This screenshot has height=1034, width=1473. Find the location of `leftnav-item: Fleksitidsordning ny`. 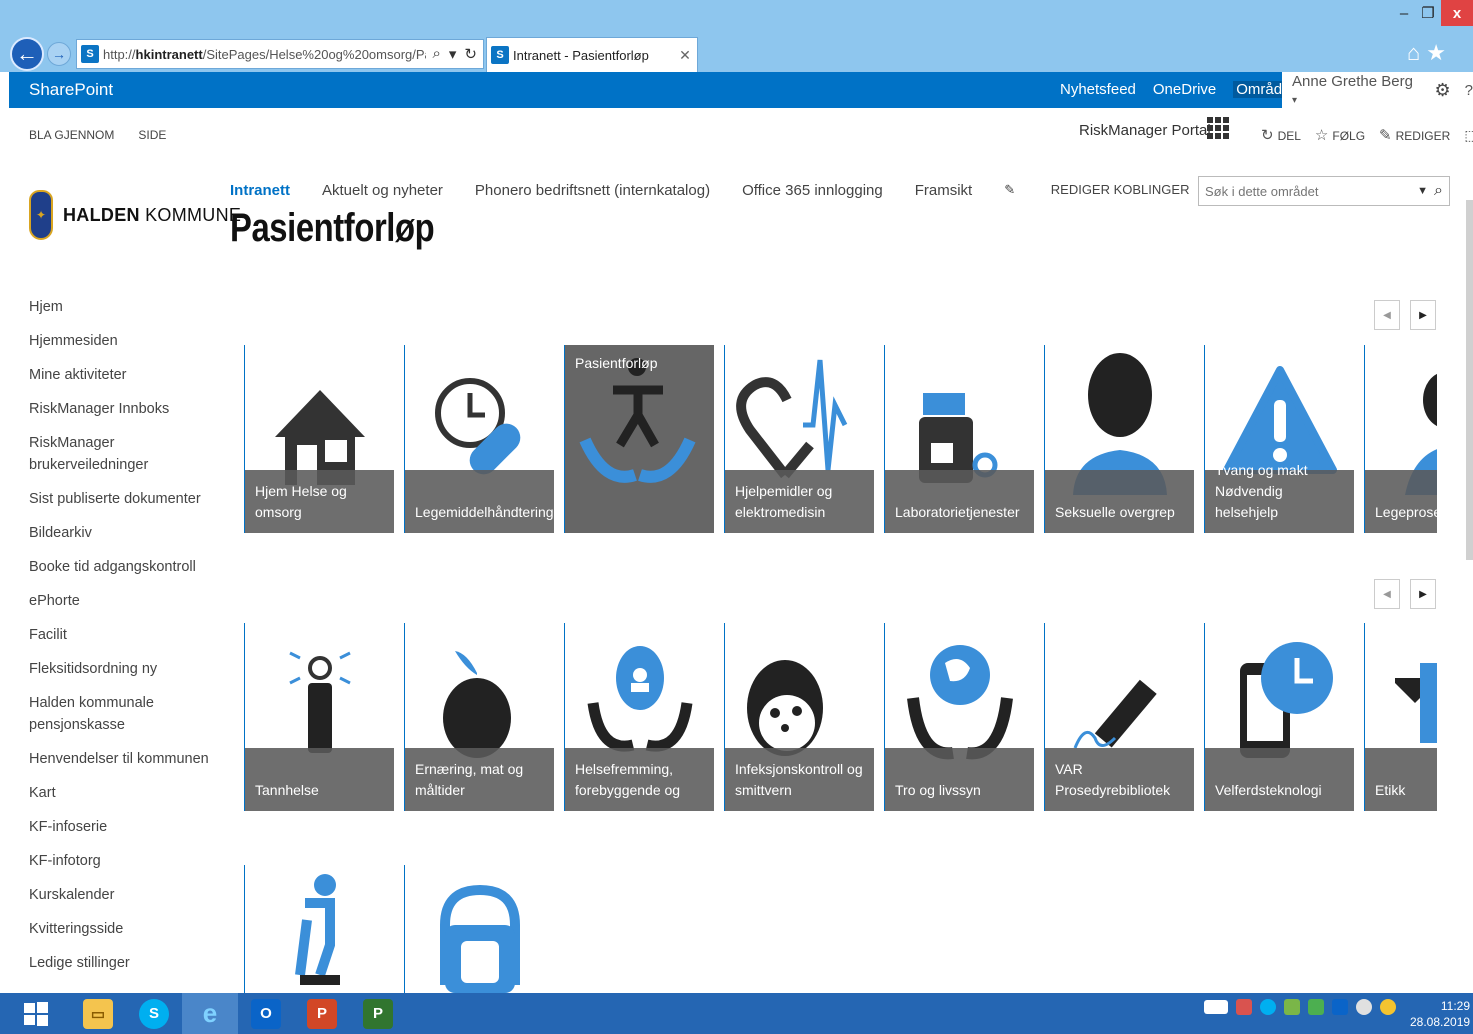

leftnav-item: Fleksitidsordning ny is located at coordinates (124, 669).